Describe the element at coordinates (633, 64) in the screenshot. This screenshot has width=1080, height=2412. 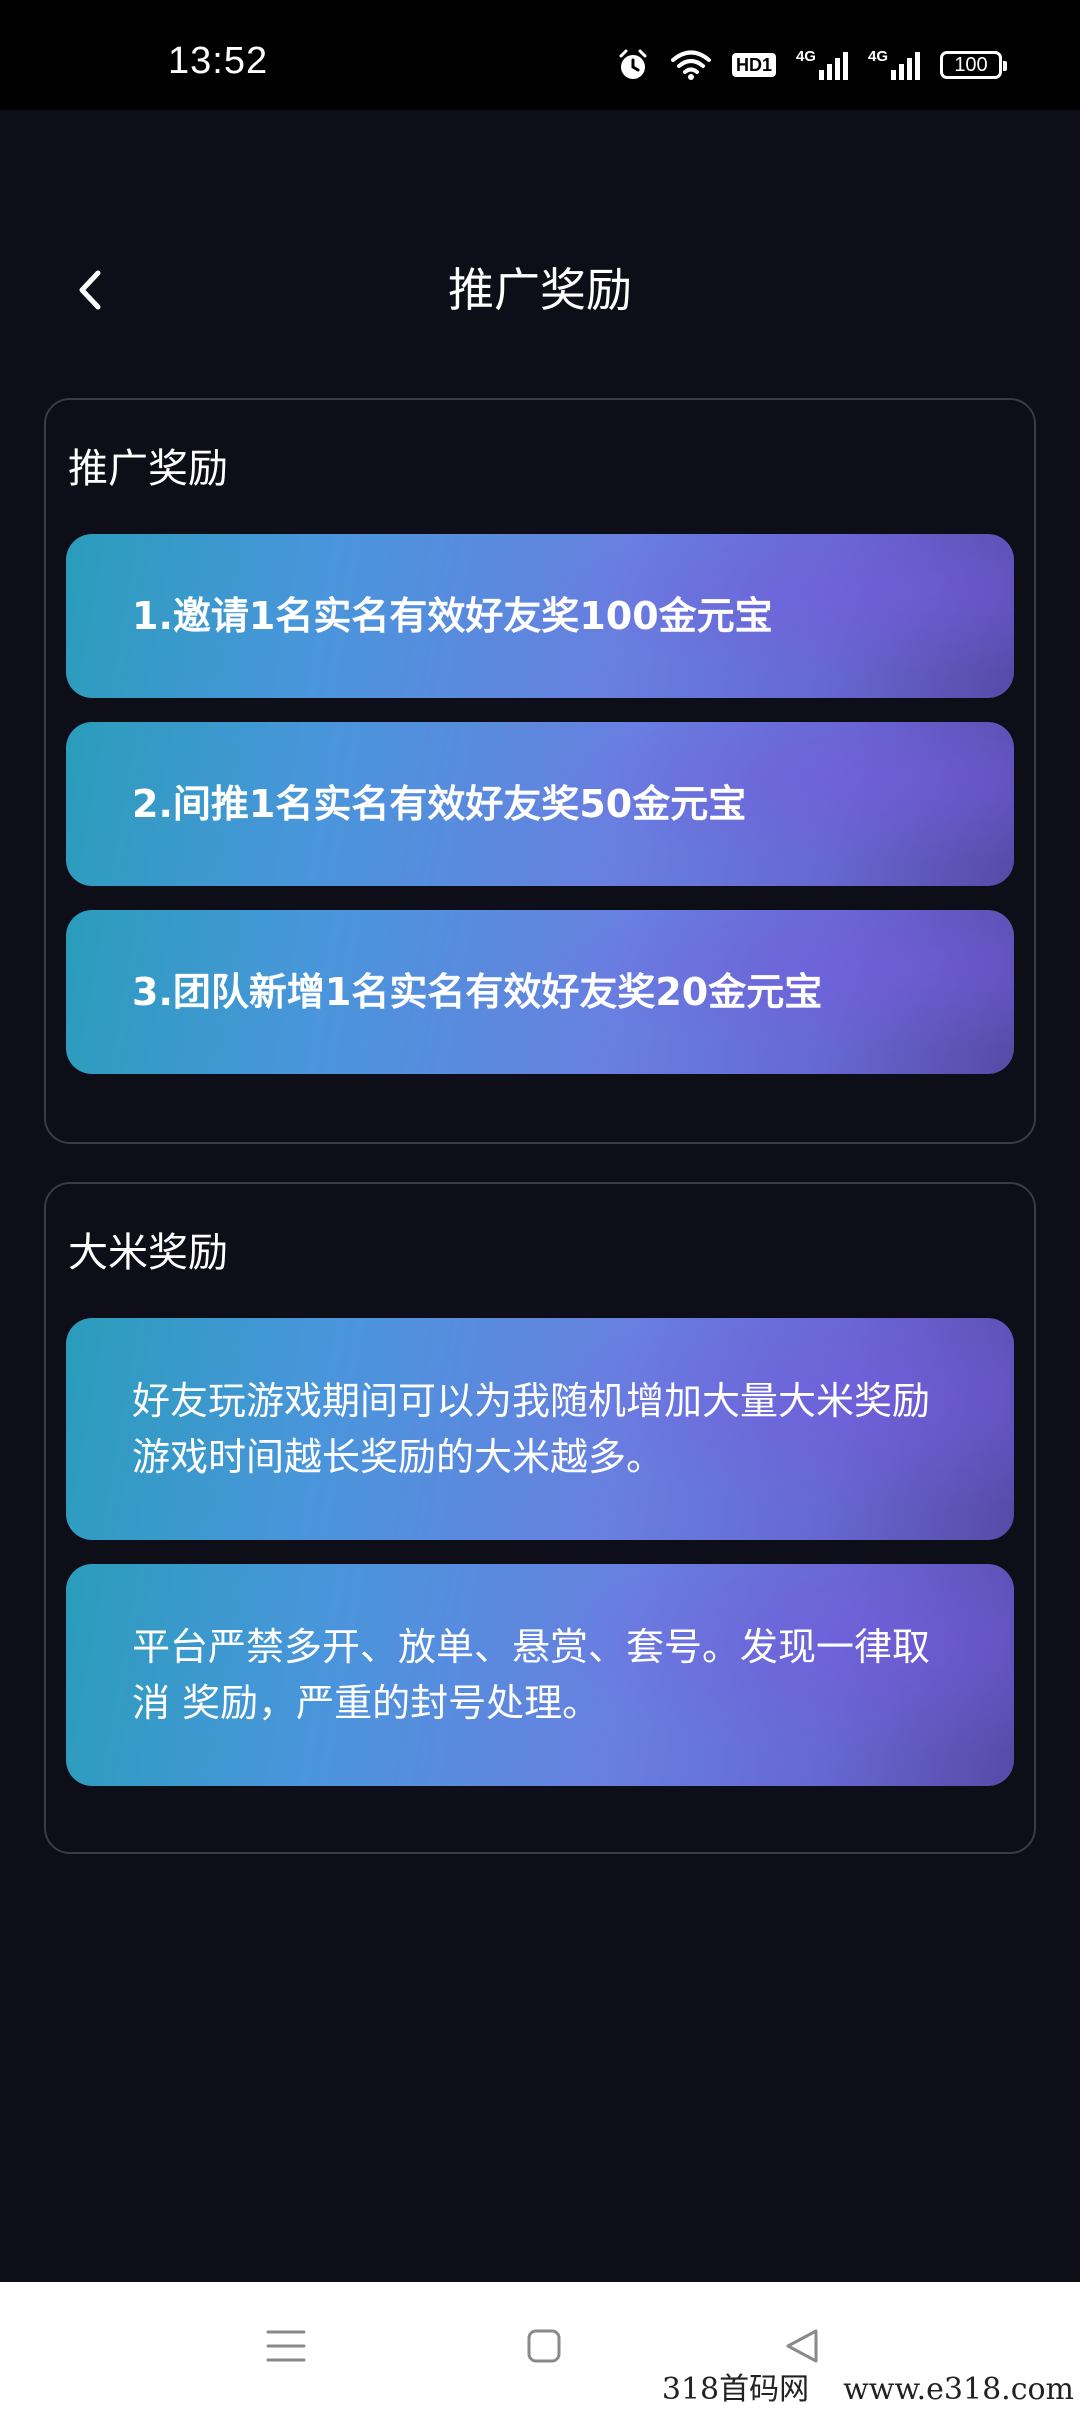
I see `alarm-icon` at that location.